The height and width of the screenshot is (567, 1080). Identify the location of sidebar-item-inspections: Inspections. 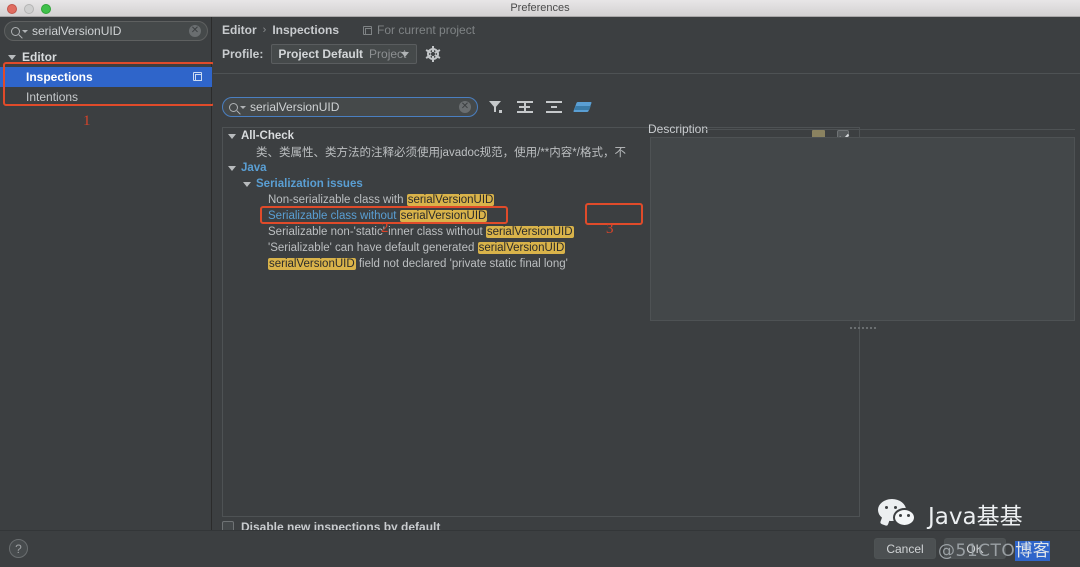
(106, 77).